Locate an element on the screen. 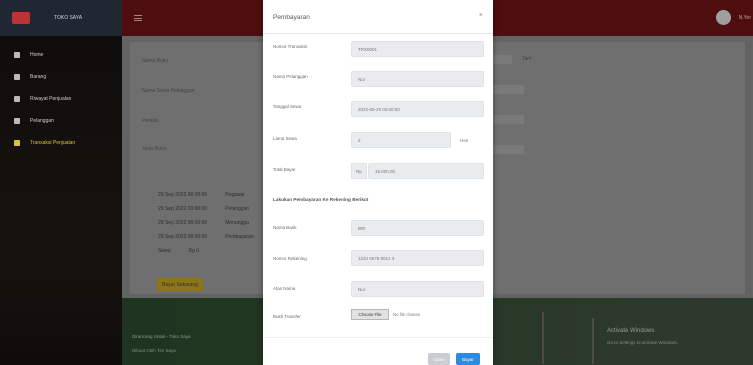  account-number-field: 1234 5678 9012 3 is located at coordinates (417, 258).